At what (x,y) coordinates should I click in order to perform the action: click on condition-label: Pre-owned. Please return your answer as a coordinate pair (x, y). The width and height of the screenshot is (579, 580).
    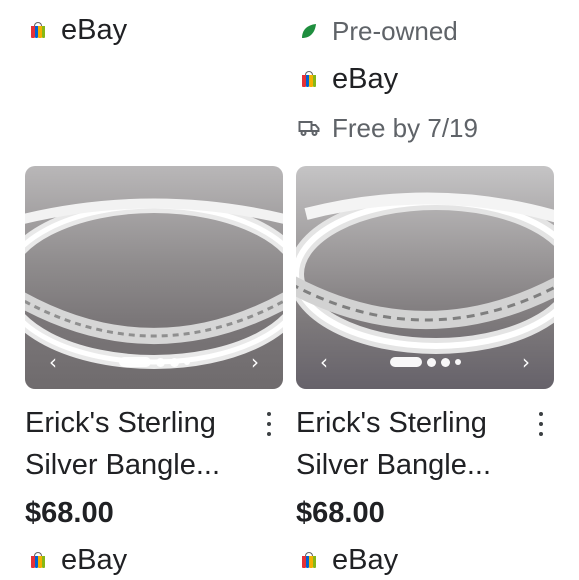
    Looking at the image, I should click on (395, 31).